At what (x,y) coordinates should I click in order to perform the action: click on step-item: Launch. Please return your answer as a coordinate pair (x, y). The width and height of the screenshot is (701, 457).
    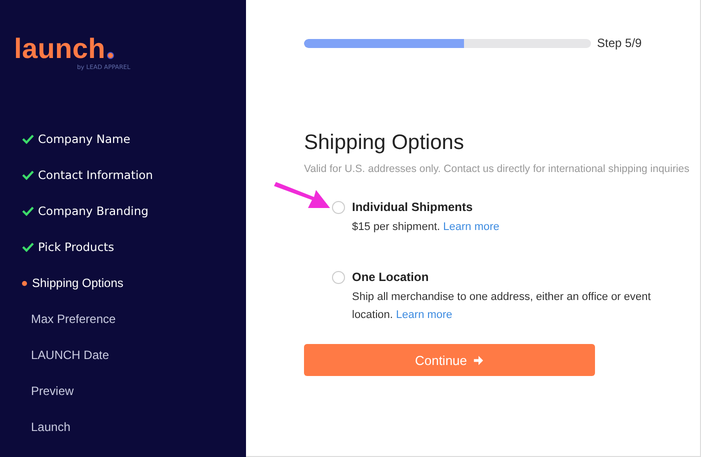
    Looking at the image, I should click on (130, 427).